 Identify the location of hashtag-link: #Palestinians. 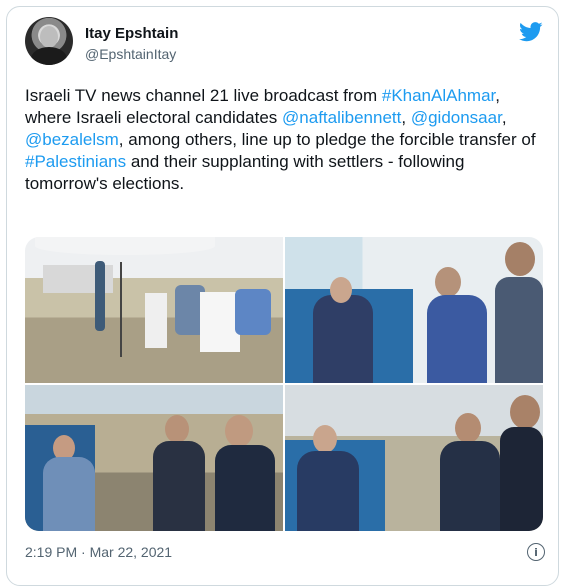
(75, 161).